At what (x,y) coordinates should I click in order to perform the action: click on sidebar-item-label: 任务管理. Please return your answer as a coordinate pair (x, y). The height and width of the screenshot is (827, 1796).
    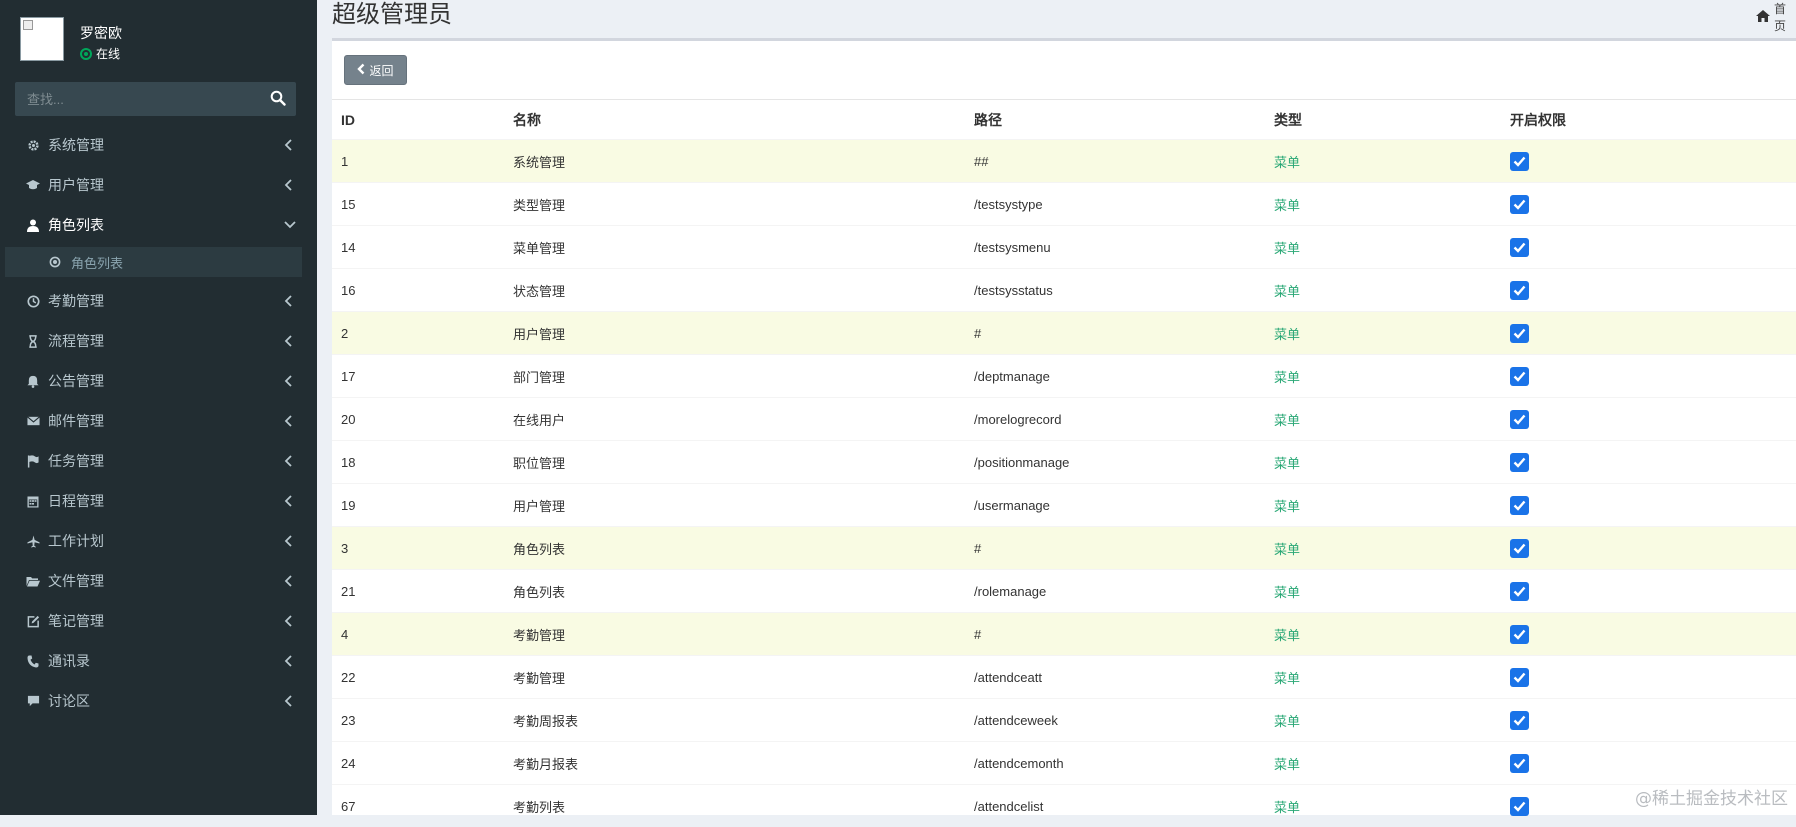
    Looking at the image, I should click on (76, 461).